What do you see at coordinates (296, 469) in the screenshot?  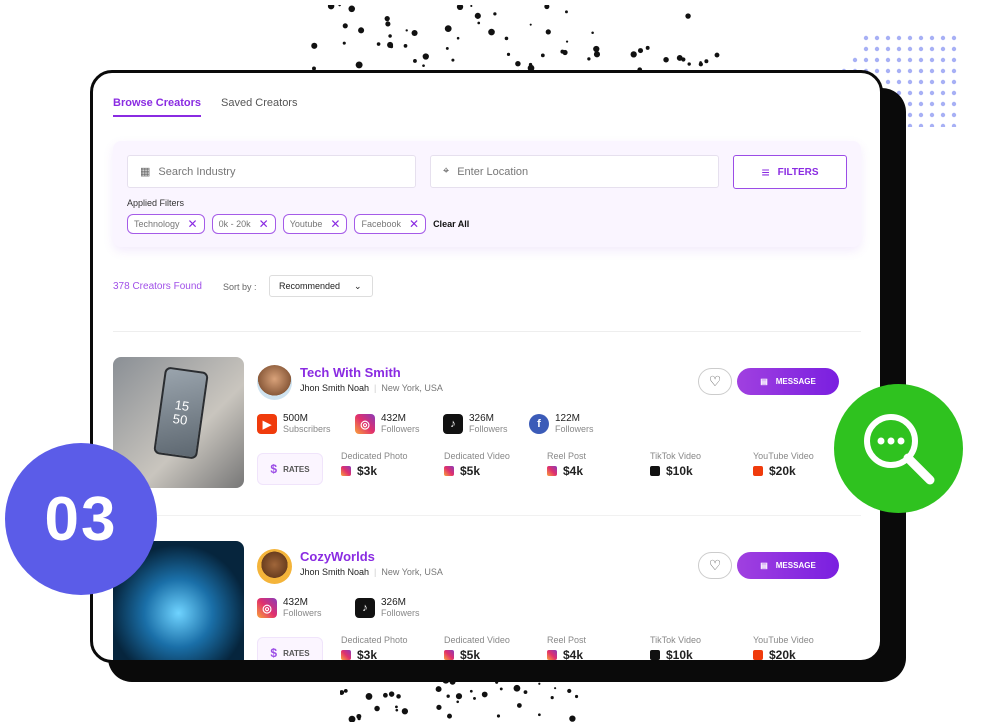 I see `rates-label: RATES` at bounding box center [296, 469].